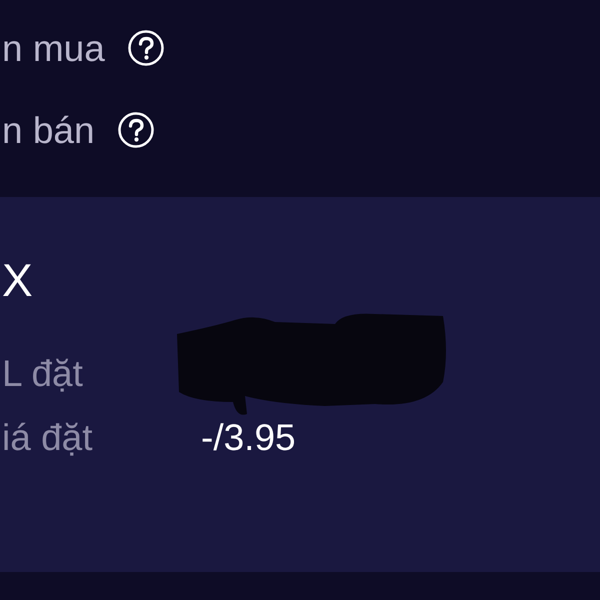 This screenshot has height=600, width=600. Describe the element at coordinates (248, 437) in the screenshot. I see `field-value: -/3.95` at that location.